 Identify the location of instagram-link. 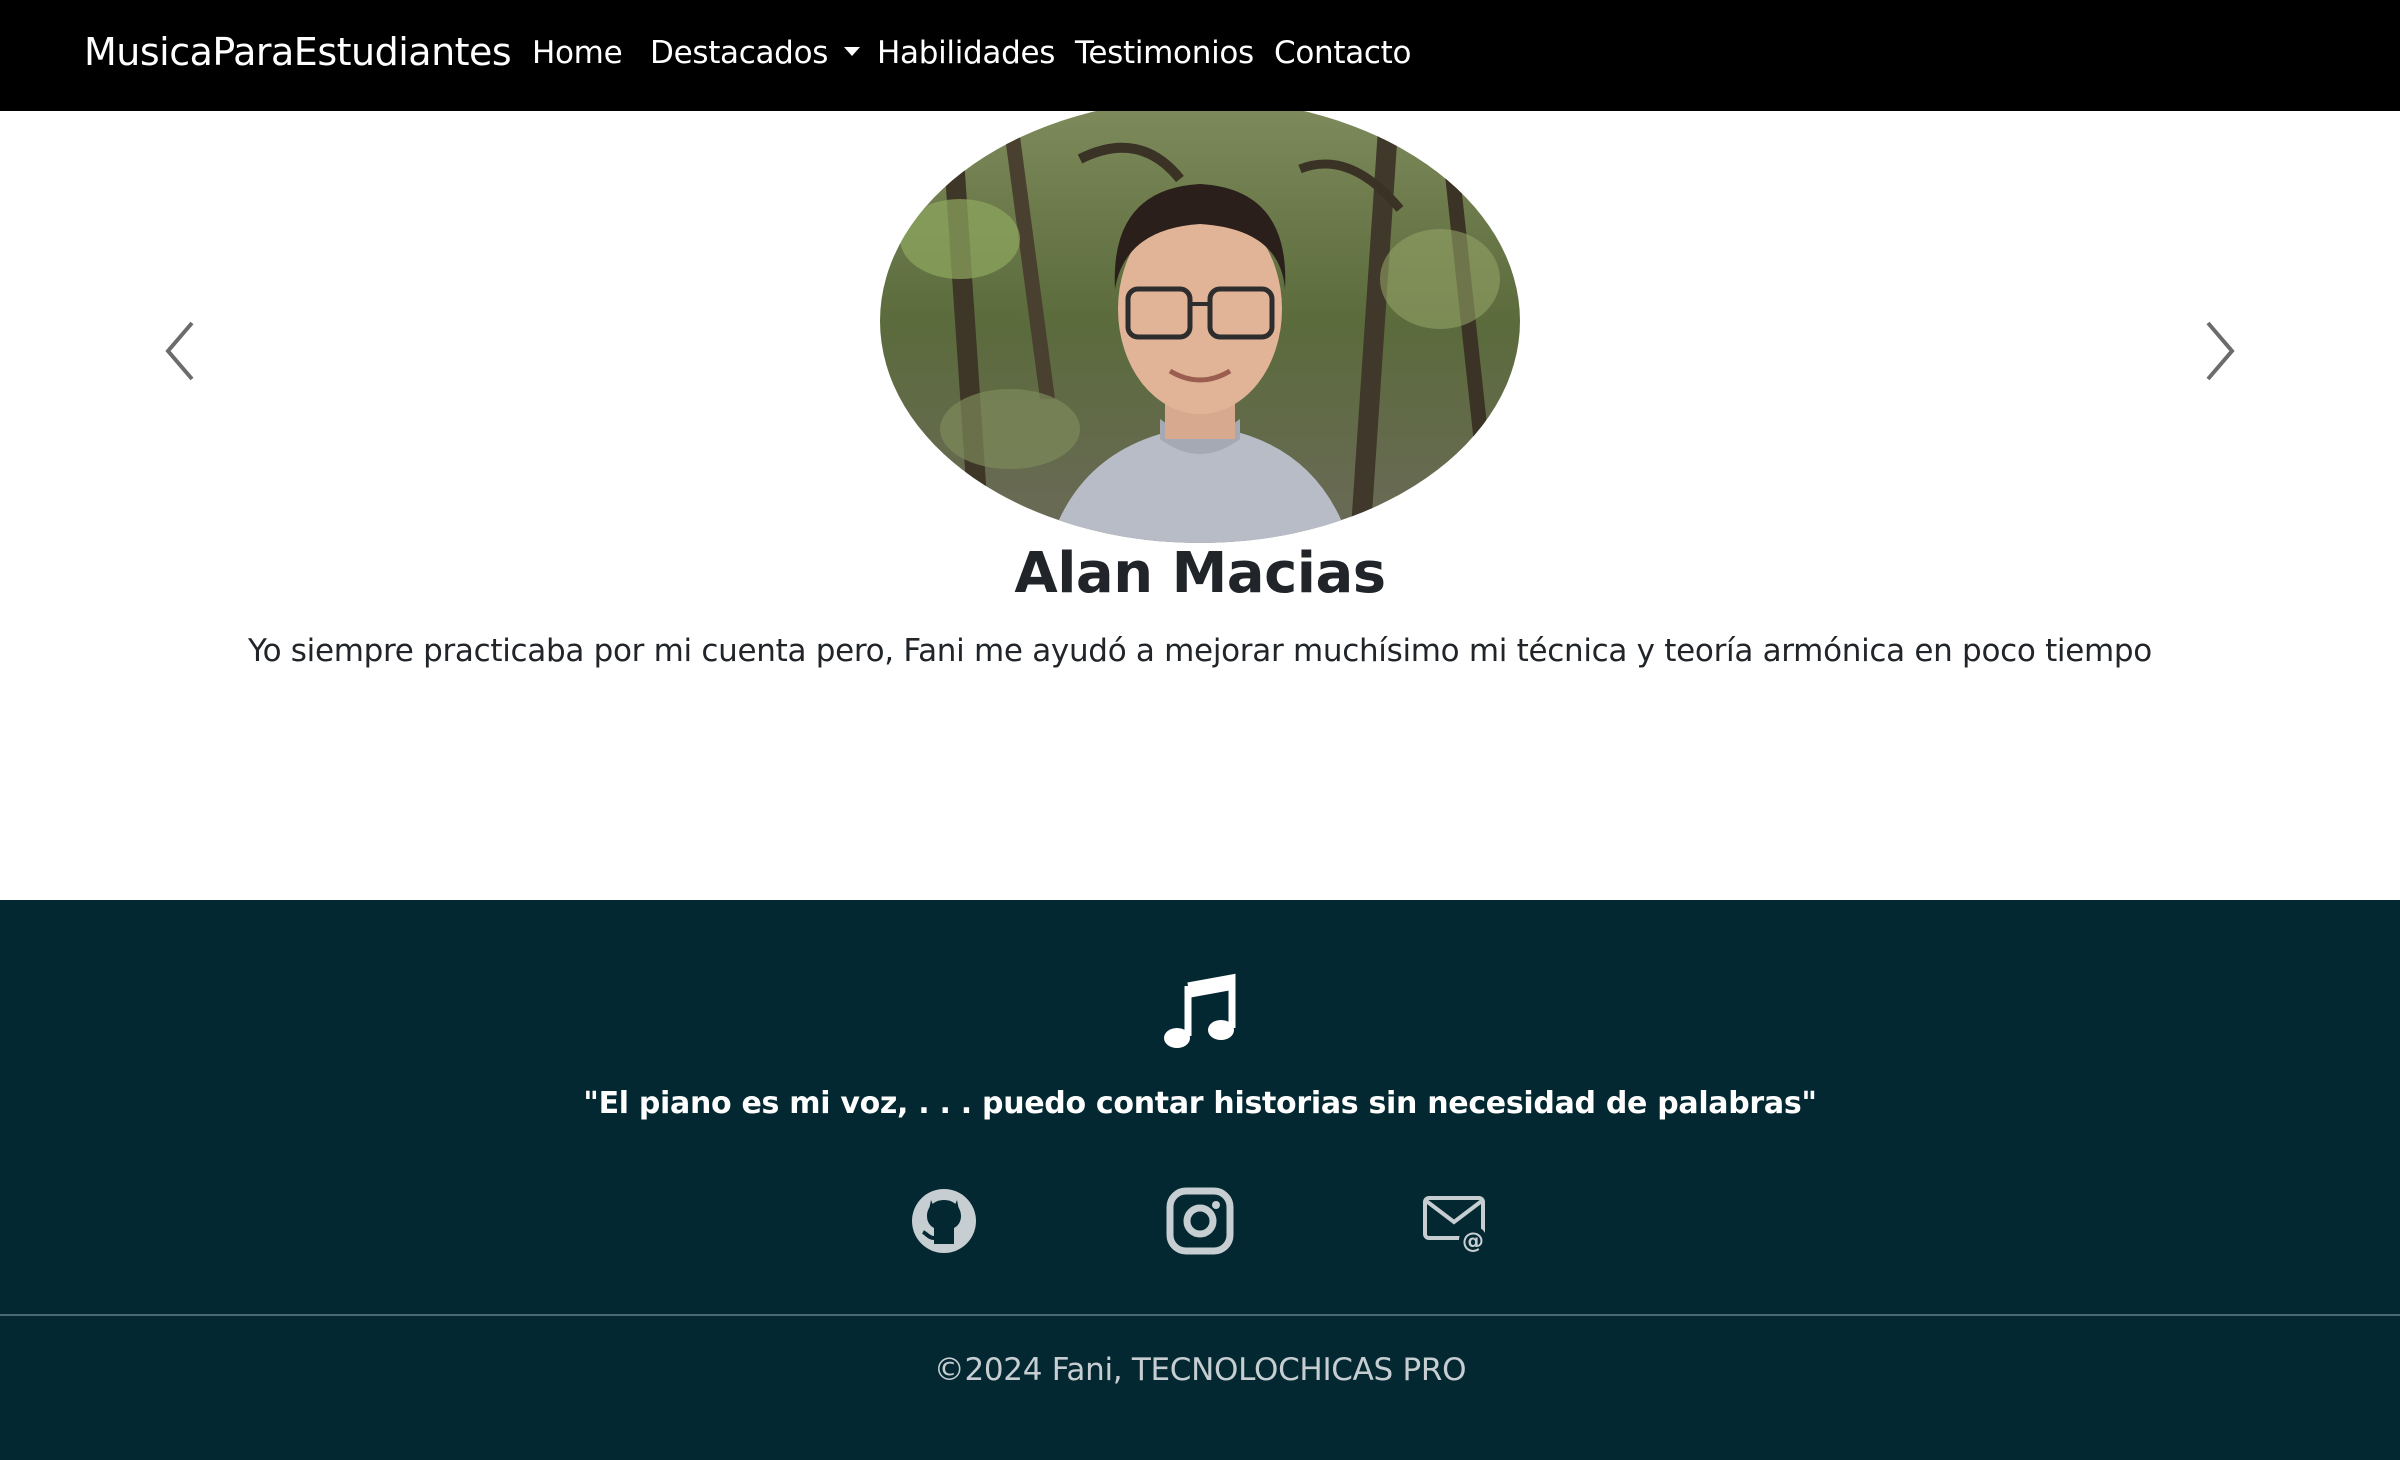
(1200, 1221).